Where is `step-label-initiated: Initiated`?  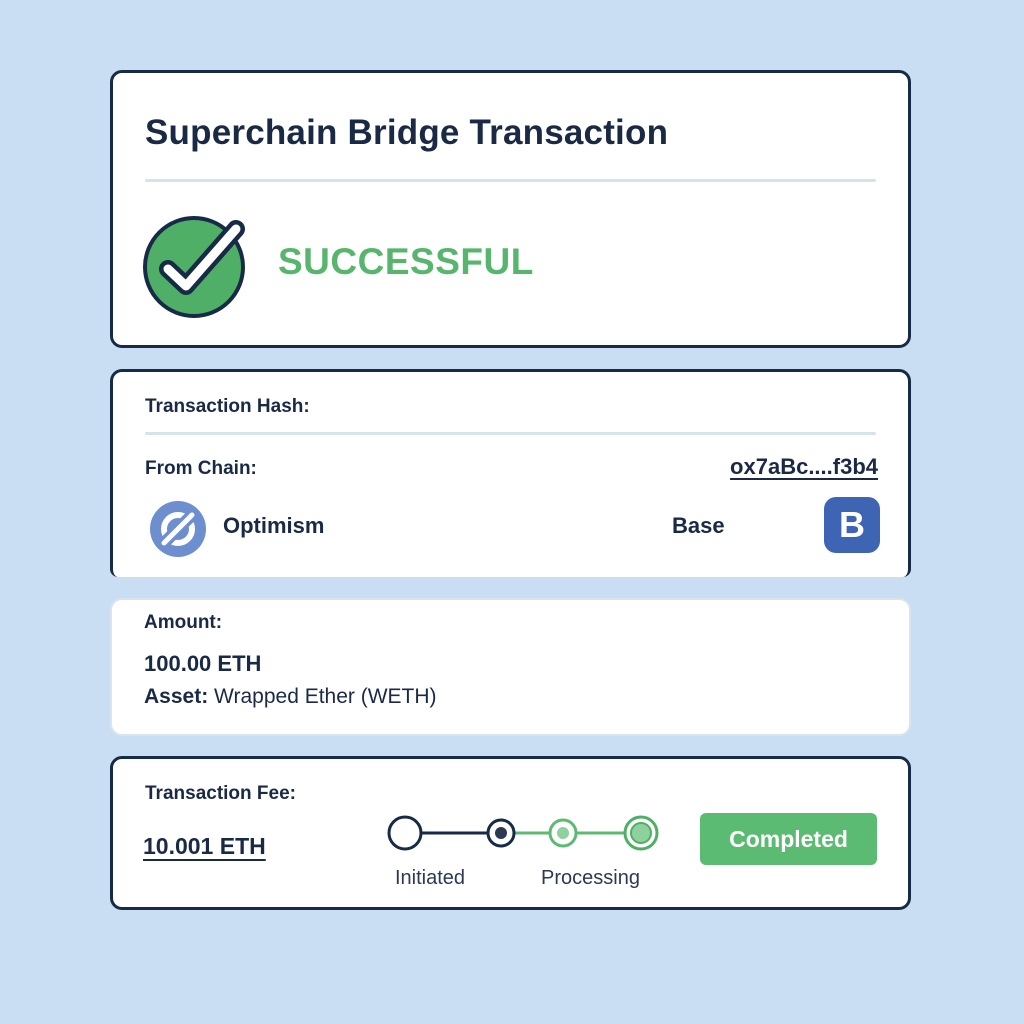
step-label-initiated: Initiated is located at coordinates (430, 878).